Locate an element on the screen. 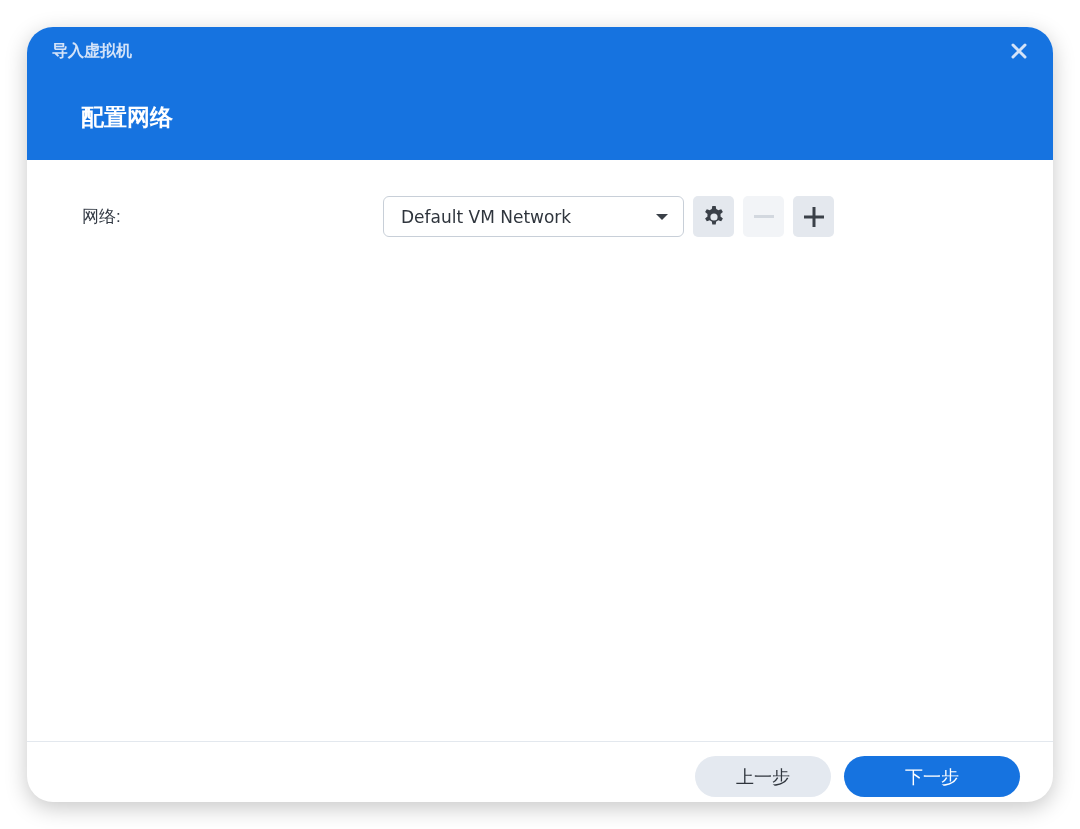  add-button is located at coordinates (813, 216).